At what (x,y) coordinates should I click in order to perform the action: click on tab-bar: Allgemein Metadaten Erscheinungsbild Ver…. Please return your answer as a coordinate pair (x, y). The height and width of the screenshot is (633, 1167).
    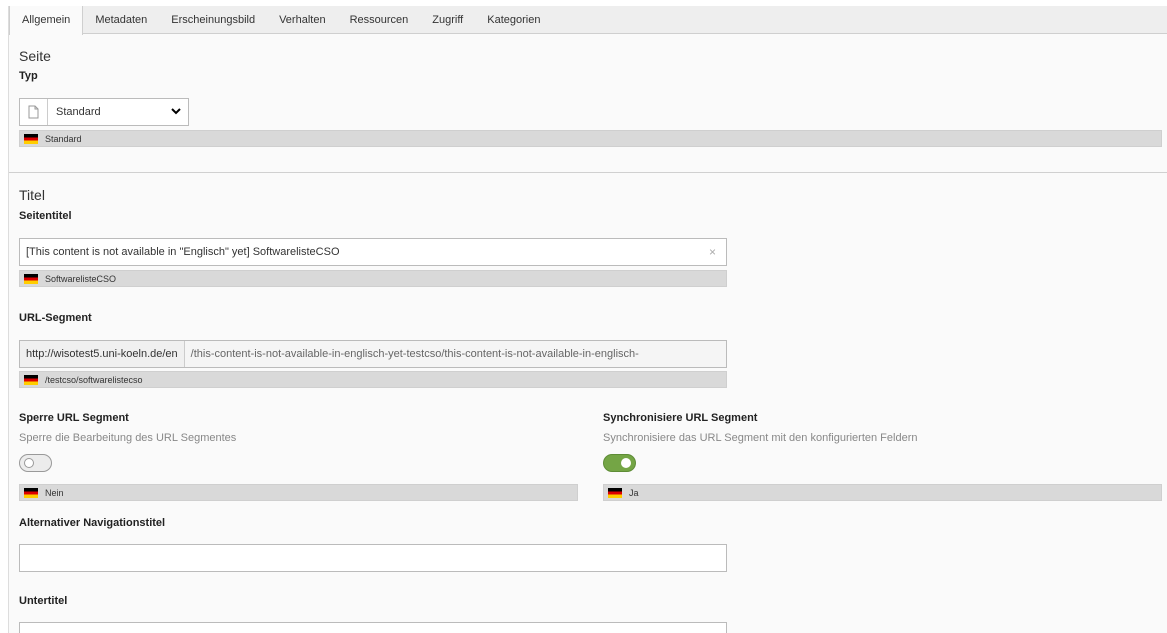
    Looking at the image, I should click on (588, 20).